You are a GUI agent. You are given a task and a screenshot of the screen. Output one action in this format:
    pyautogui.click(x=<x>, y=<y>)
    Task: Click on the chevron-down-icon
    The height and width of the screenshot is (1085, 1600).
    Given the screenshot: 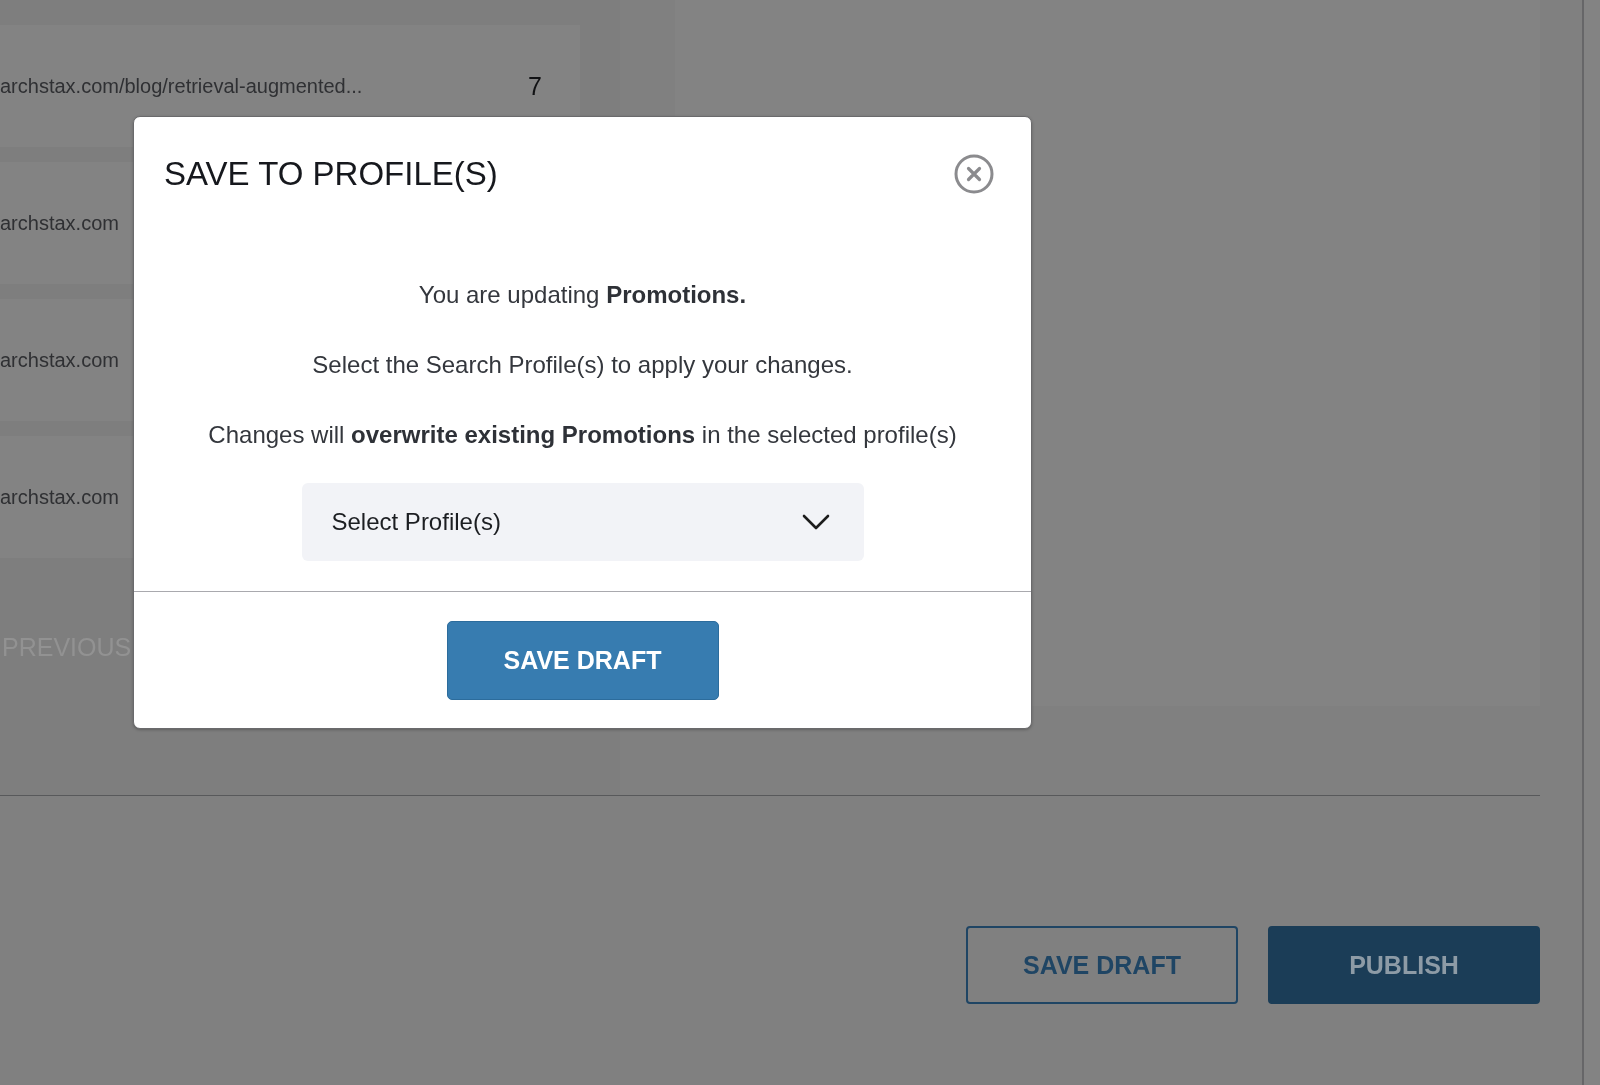 What is the action you would take?
    pyautogui.click(x=815, y=522)
    